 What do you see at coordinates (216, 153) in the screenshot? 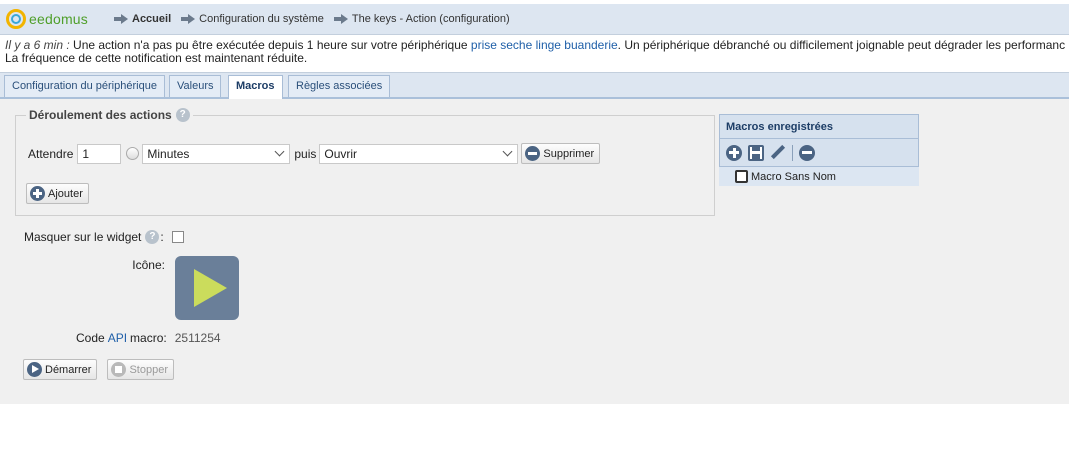
I see `unit-select: Minutes` at bounding box center [216, 153].